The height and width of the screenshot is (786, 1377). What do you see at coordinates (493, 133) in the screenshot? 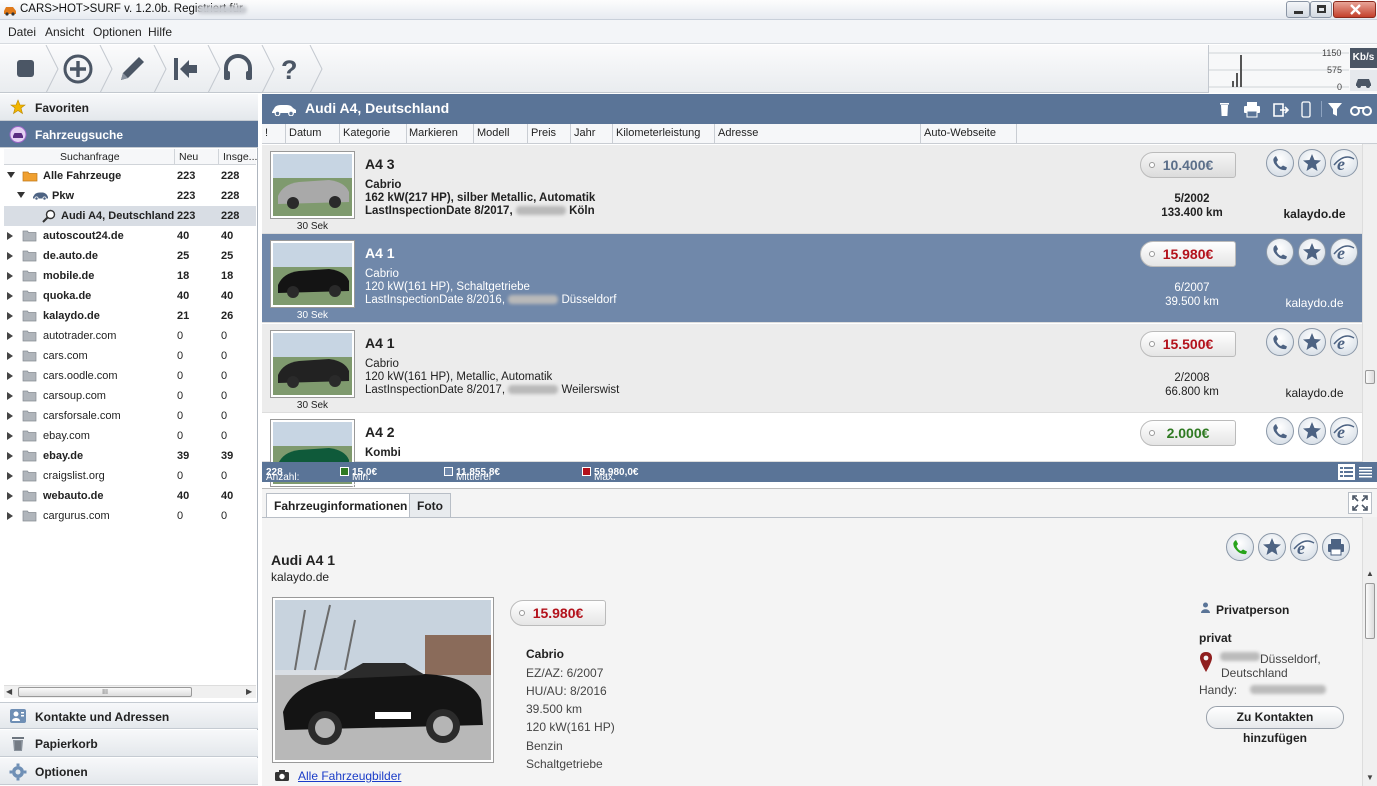
I see `column-header-4: Modell` at bounding box center [493, 133].